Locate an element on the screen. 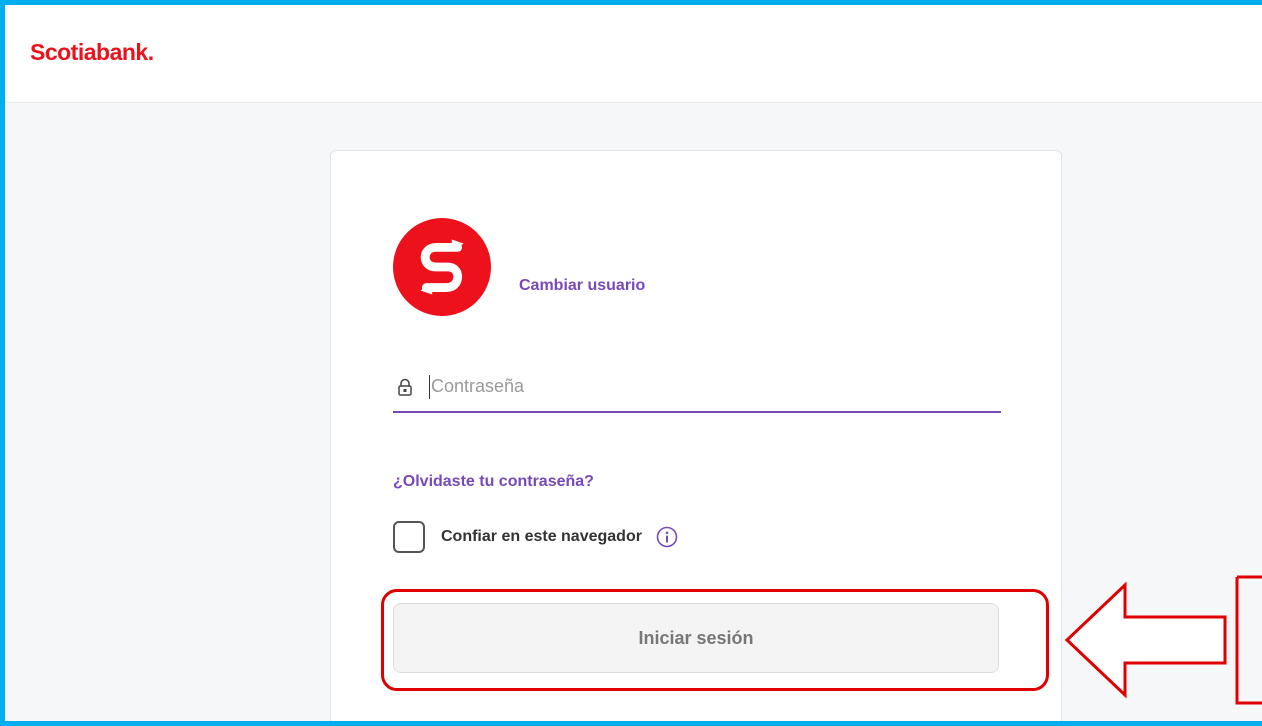 The image size is (1262, 726). scotiabank-logo: Scotiabank. is located at coordinates (92, 52).